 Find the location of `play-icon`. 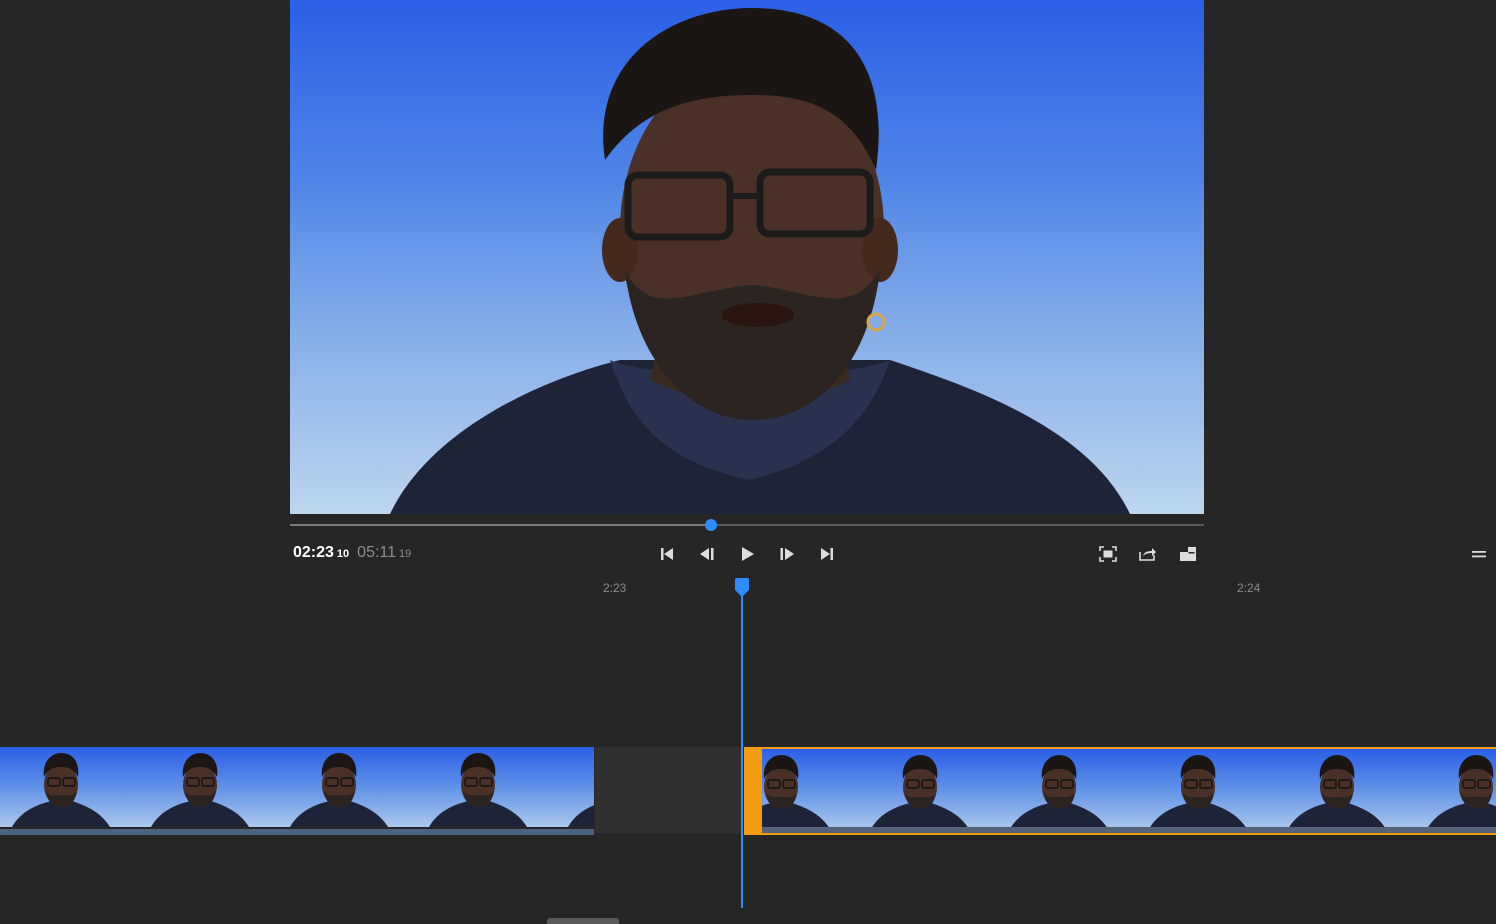

play-icon is located at coordinates (748, 554).